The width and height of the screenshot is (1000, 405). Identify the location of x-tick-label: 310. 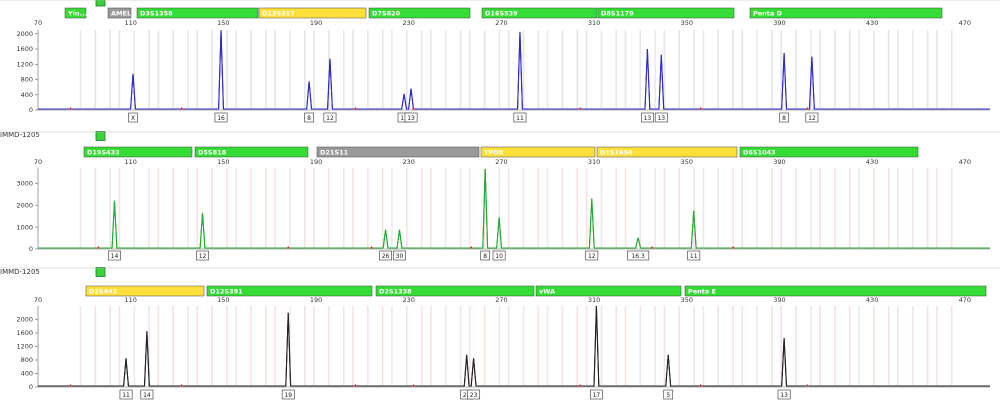
(594, 162).